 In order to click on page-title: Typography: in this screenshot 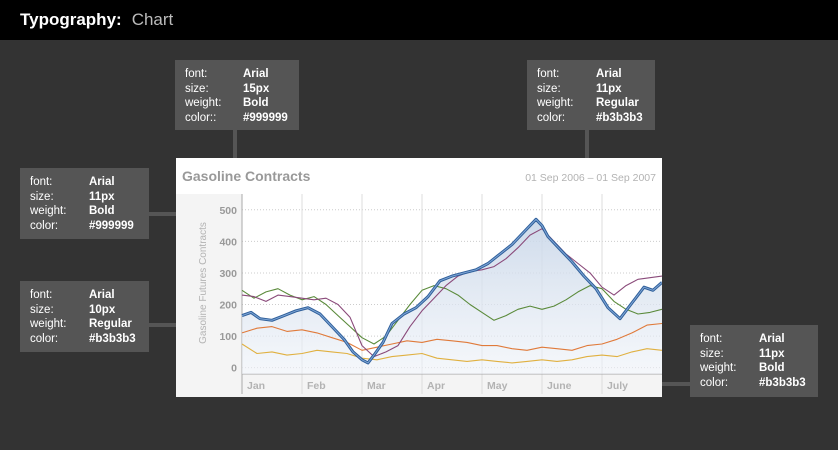, I will do `click(71, 19)`.